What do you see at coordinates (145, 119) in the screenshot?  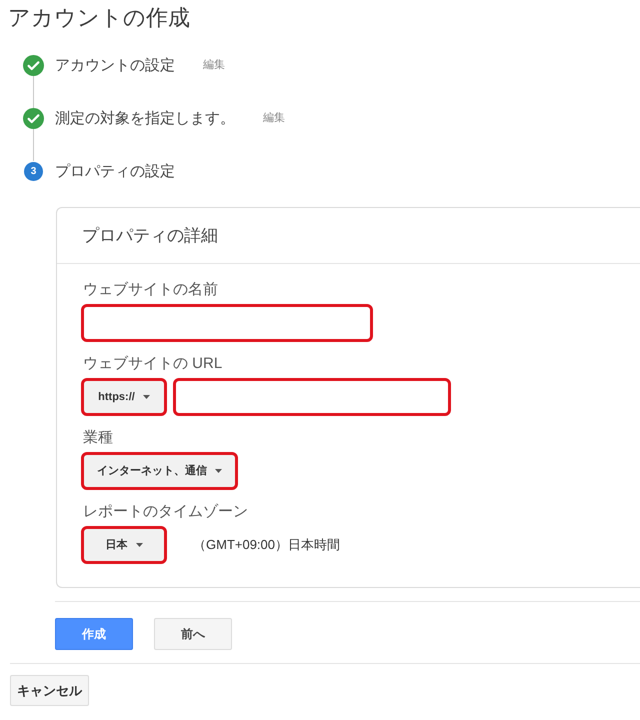 I see `step-label: 測定の対象を指定します。` at bounding box center [145, 119].